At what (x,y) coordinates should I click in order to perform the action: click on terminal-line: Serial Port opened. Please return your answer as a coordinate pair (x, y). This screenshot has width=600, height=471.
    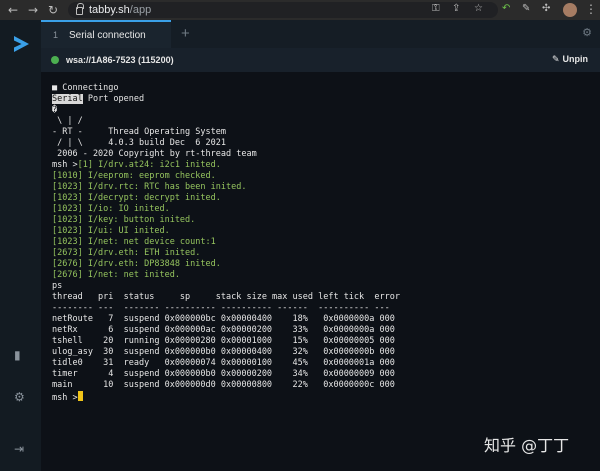
    Looking at the image, I should click on (98, 99).